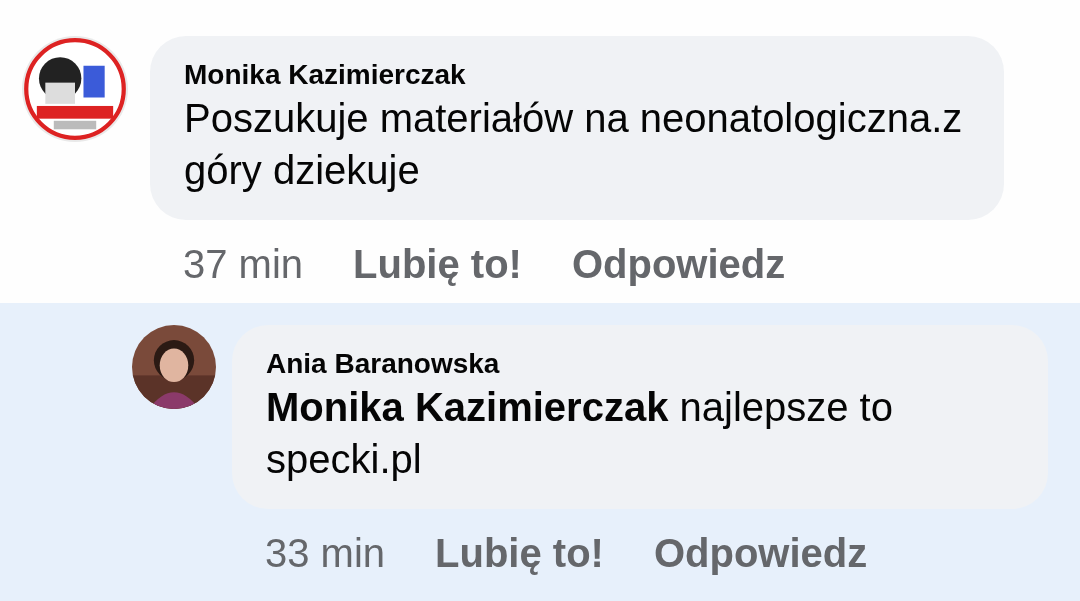  What do you see at coordinates (383, 364) in the screenshot?
I see `author-name: Ania Baranowska` at bounding box center [383, 364].